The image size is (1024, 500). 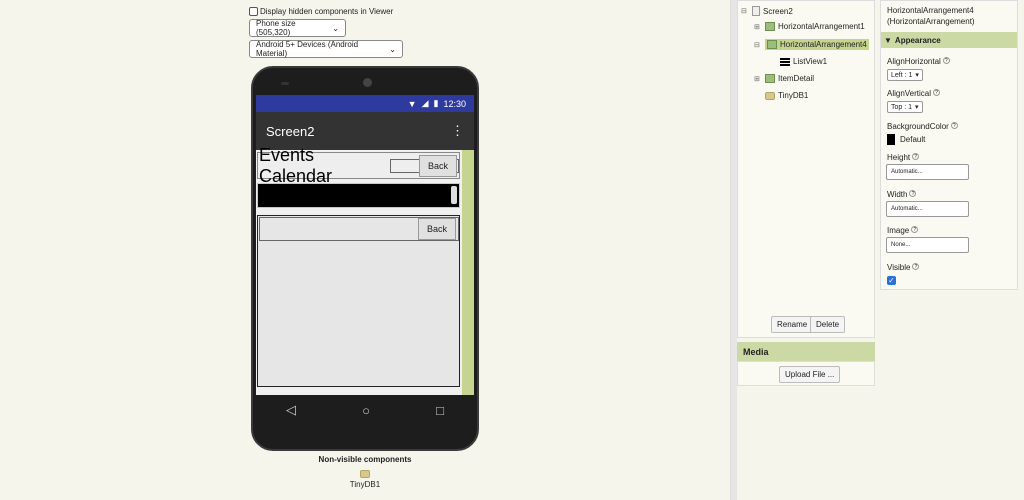 I want to click on visible-checkbox: ✓, so click(x=891, y=280).